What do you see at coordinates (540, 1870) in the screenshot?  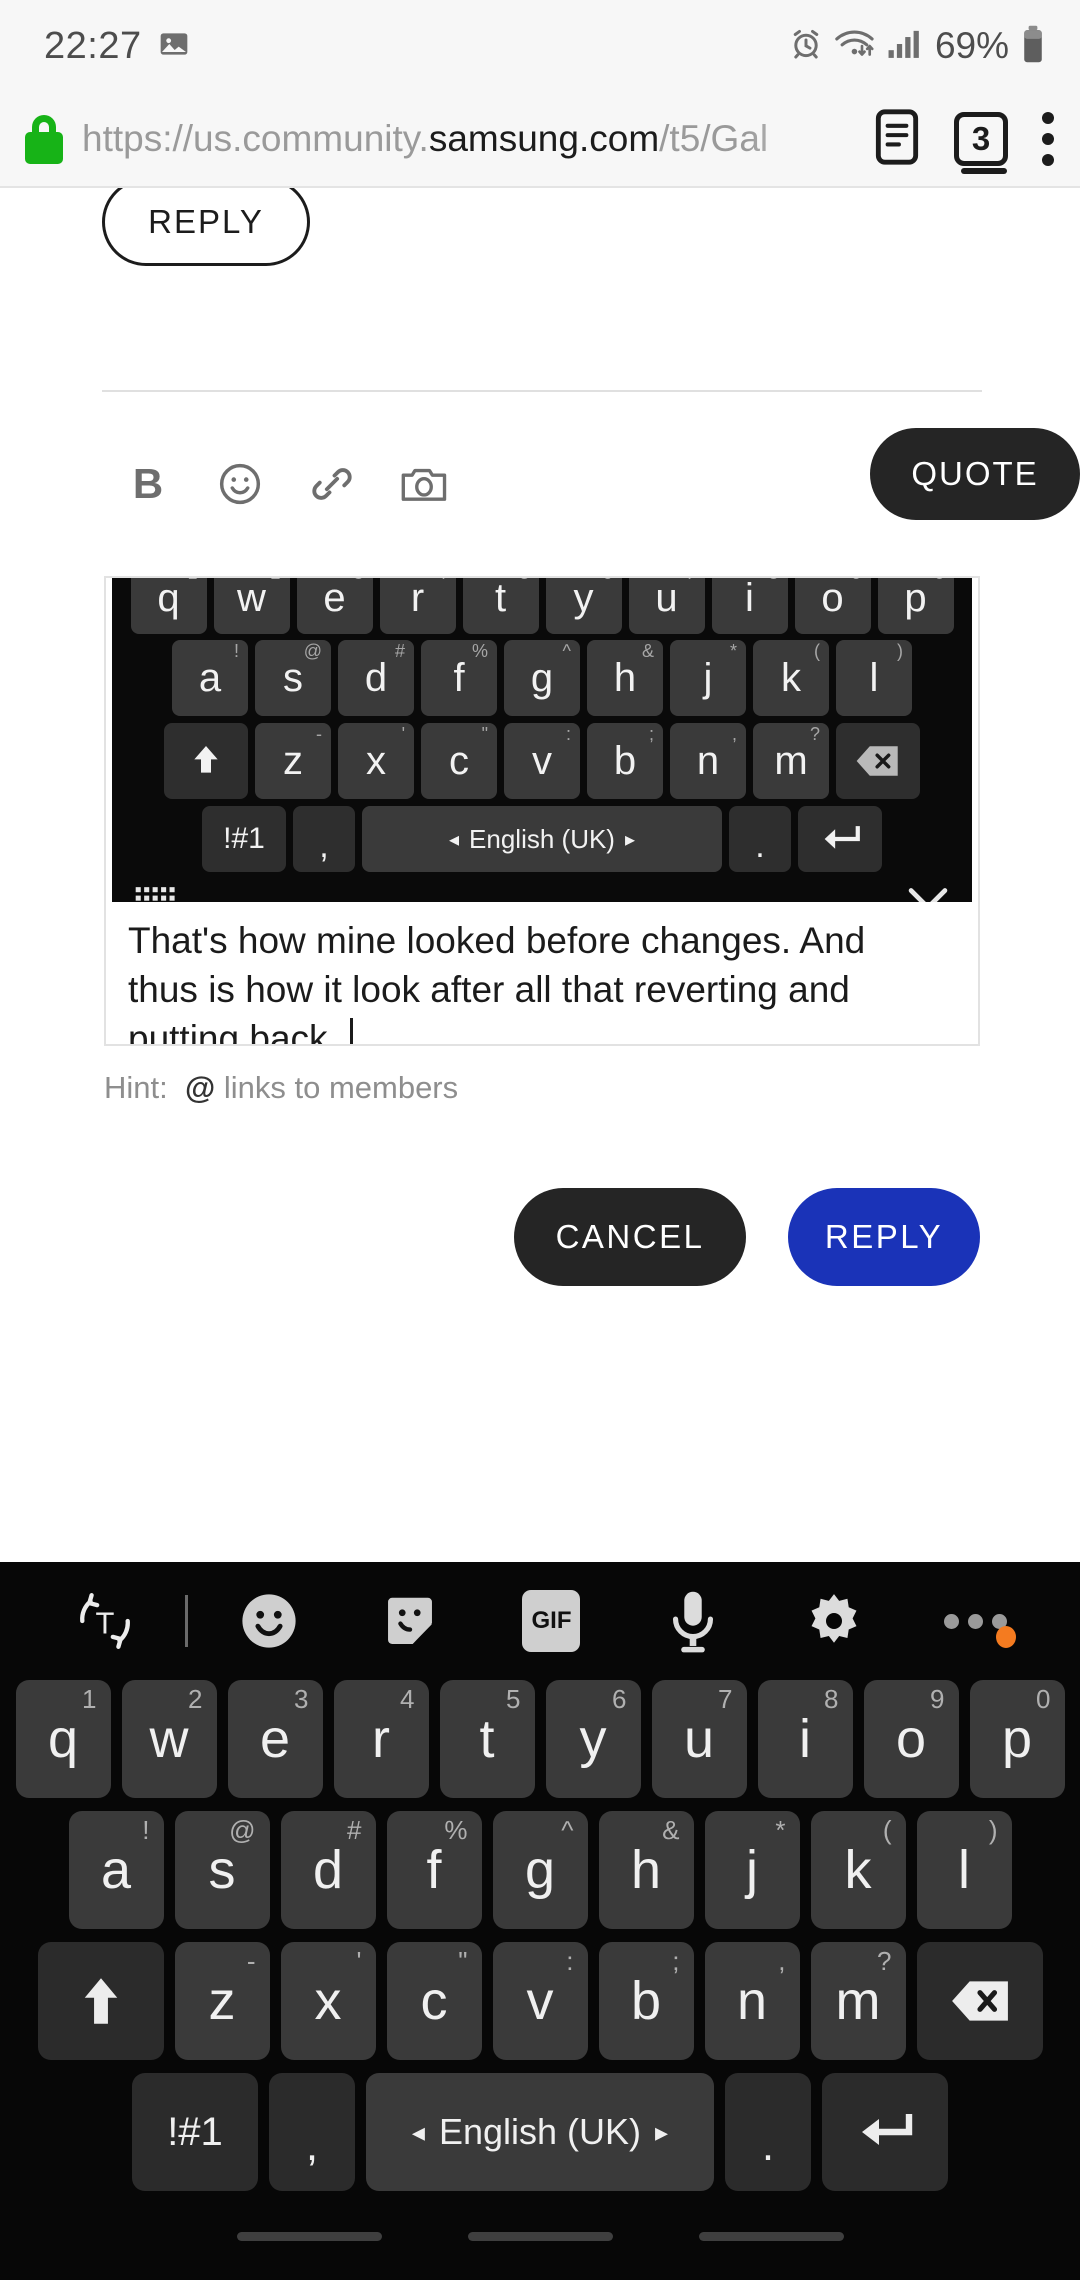 I see `key-g: ^ g` at bounding box center [540, 1870].